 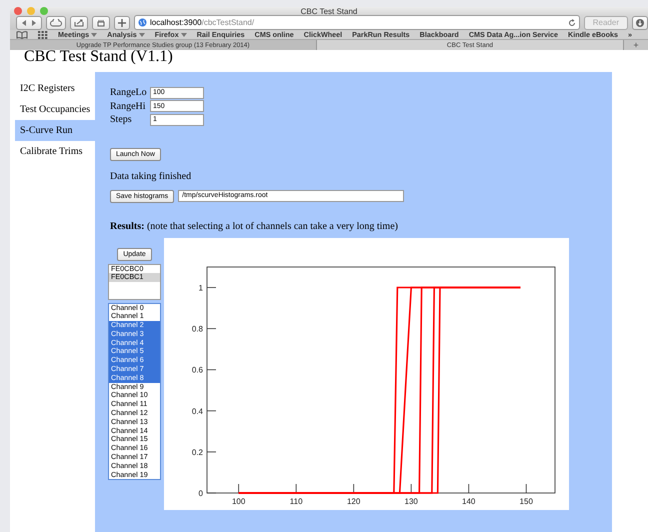 I want to click on tick-label: 120, so click(x=353, y=501).